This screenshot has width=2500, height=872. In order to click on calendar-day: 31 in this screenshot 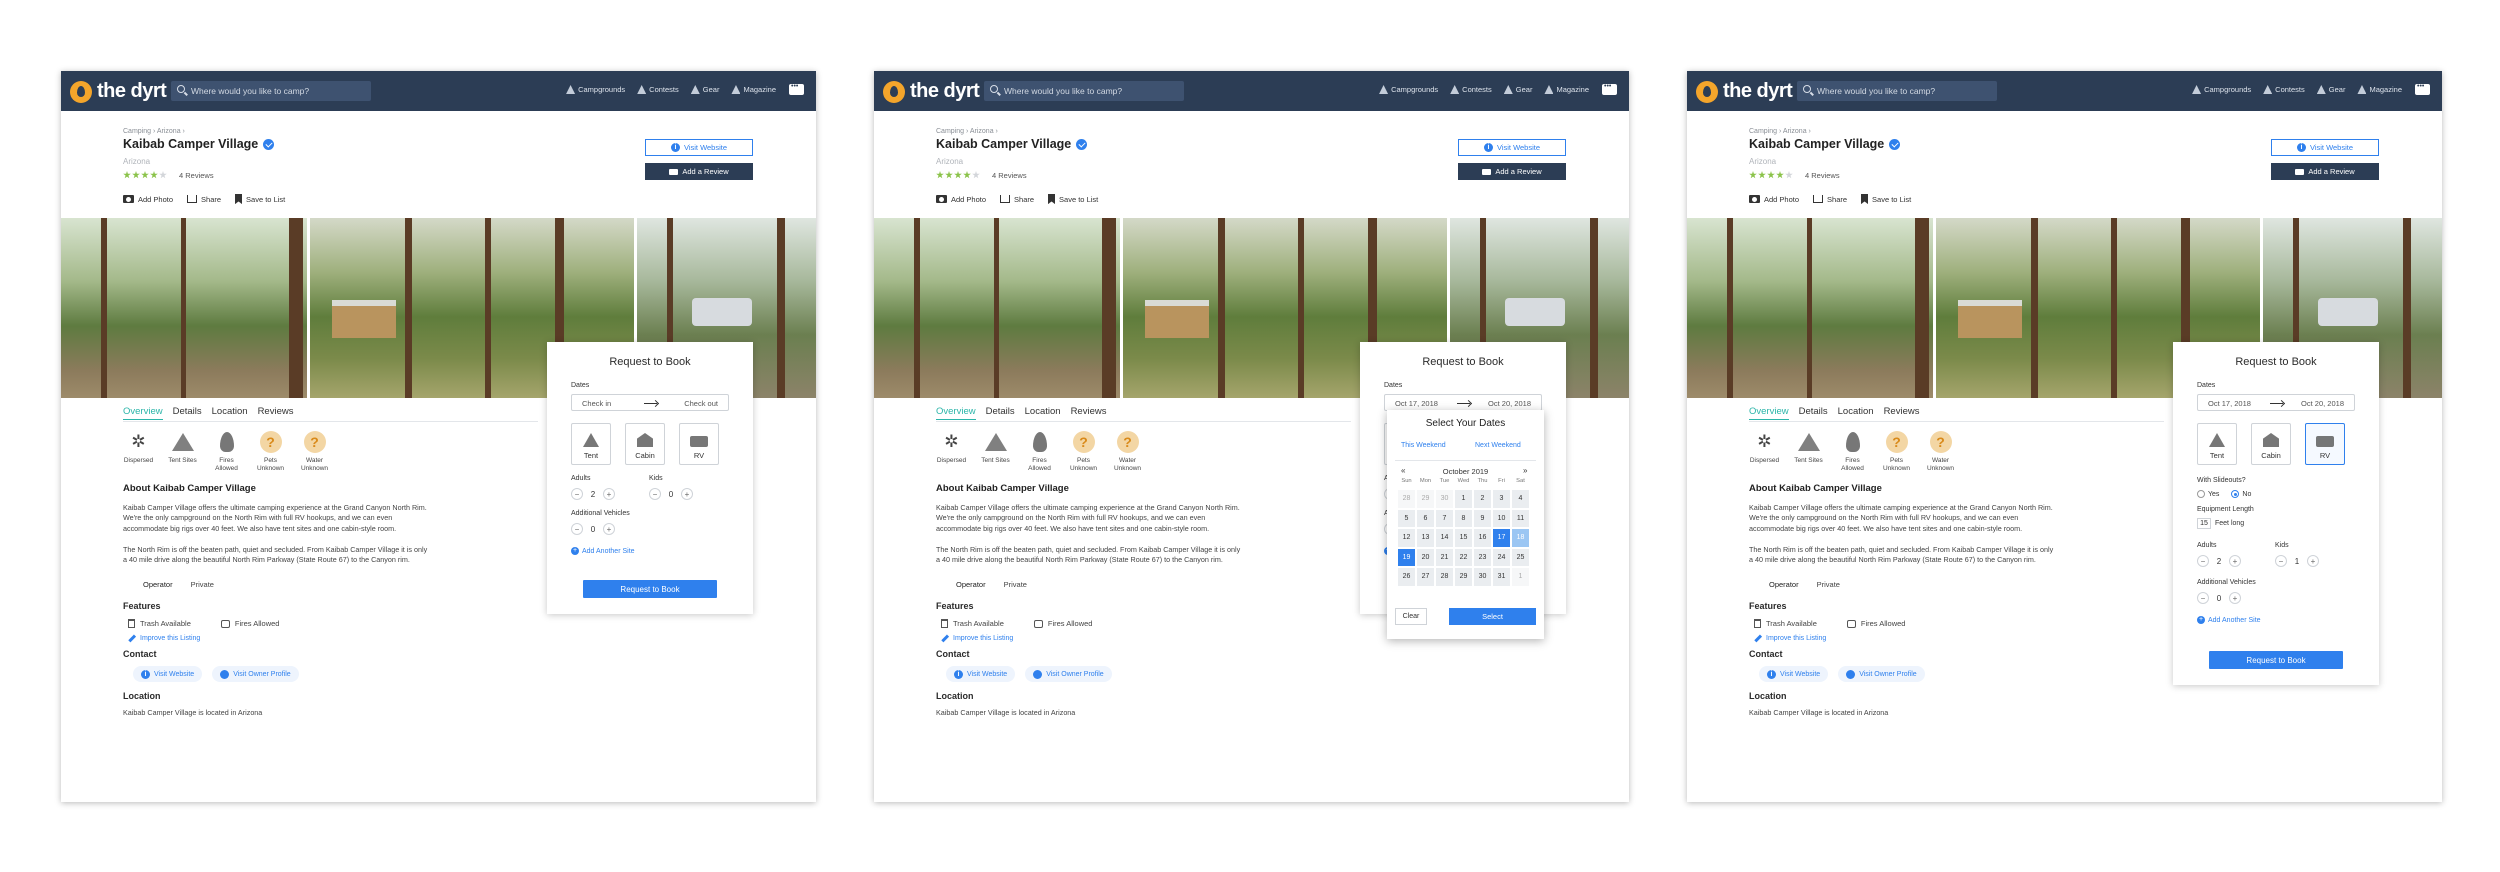, I will do `click(1501, 577)`.